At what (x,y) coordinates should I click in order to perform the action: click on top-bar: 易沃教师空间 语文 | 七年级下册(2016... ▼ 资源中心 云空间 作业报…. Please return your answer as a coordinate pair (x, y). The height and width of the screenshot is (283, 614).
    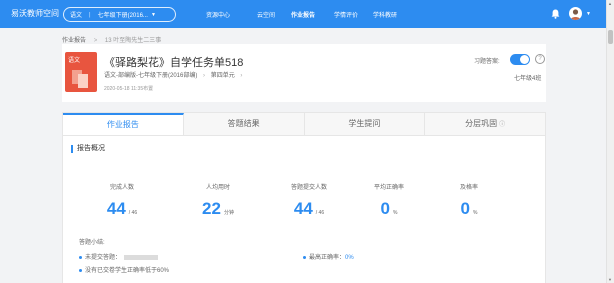
    Looking at the image, I should click on (307, 14).